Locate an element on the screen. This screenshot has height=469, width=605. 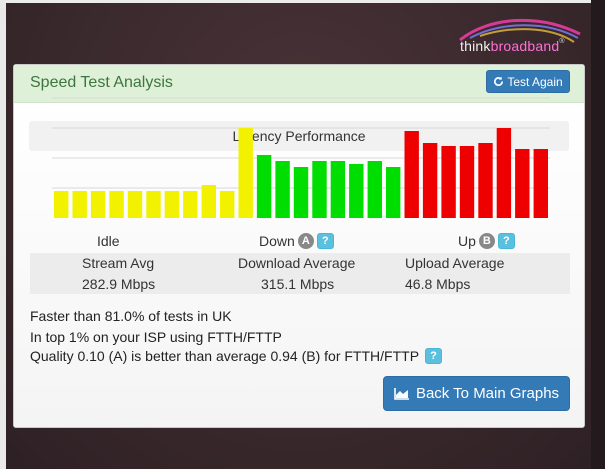
download-avg-label: Download Average is located at coordinates (297, 263).